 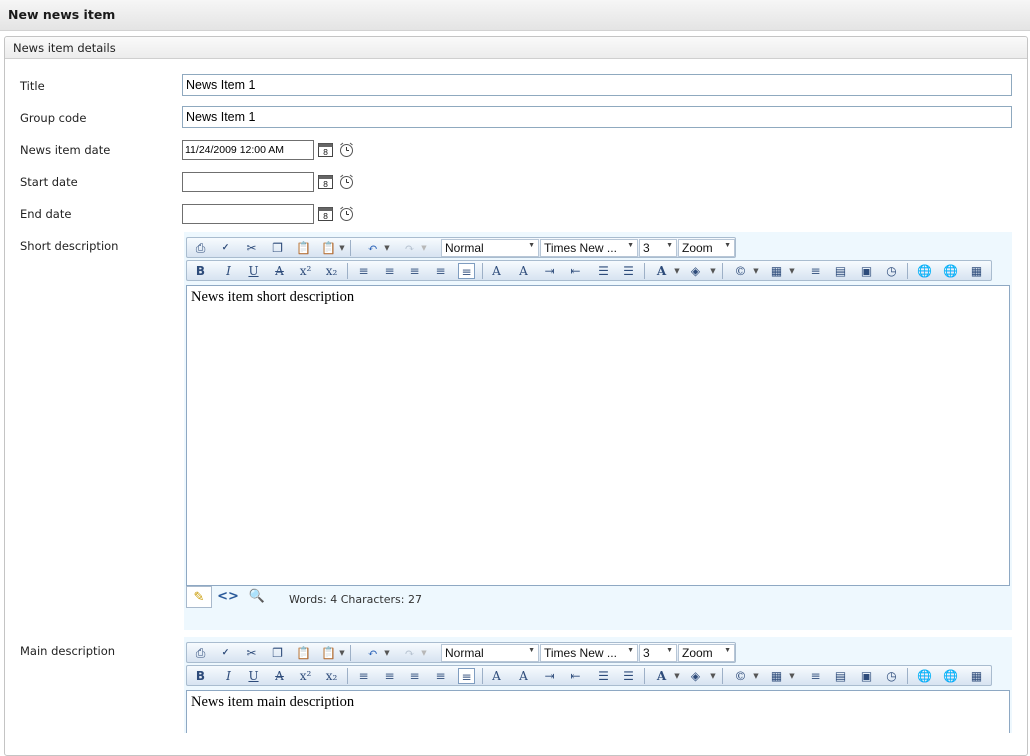 What do you see at coordinates (228, 597) in the screenshot?
I see `html-mode-button: <>` at bounding box center [228, 597].